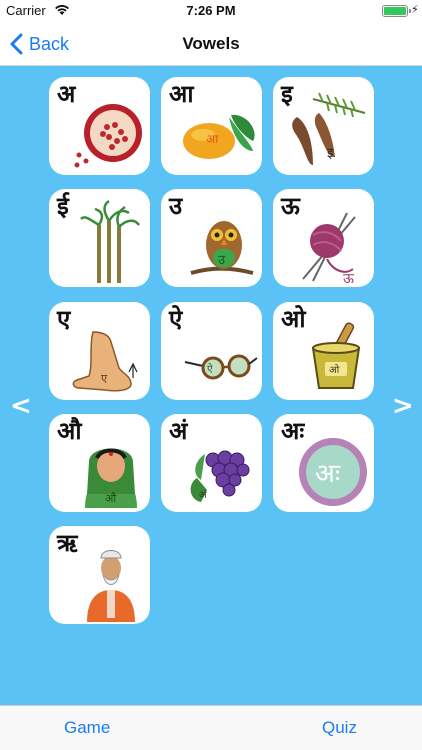 The image size is (422, 750). What do you see at coordinates (181, 94) in the screenshot?
I see `vowel-letter: आ` at bounding box center [181, 94].